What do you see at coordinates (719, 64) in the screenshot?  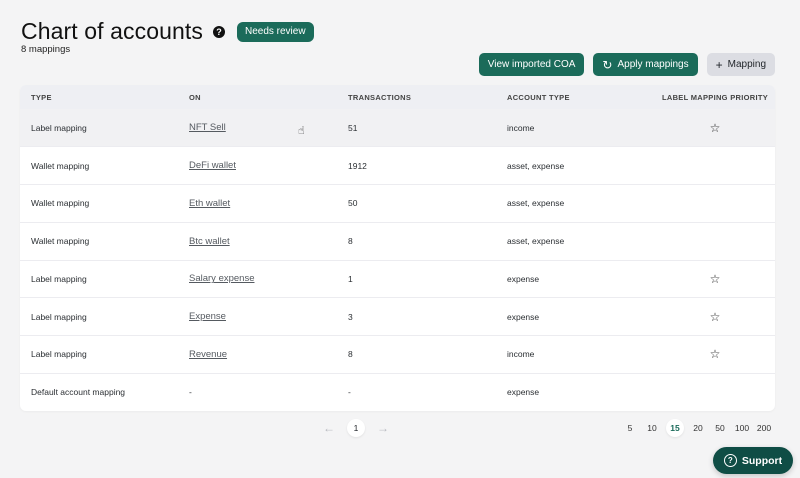 I see `plus-icon: +` at bounding box center [719, 64].